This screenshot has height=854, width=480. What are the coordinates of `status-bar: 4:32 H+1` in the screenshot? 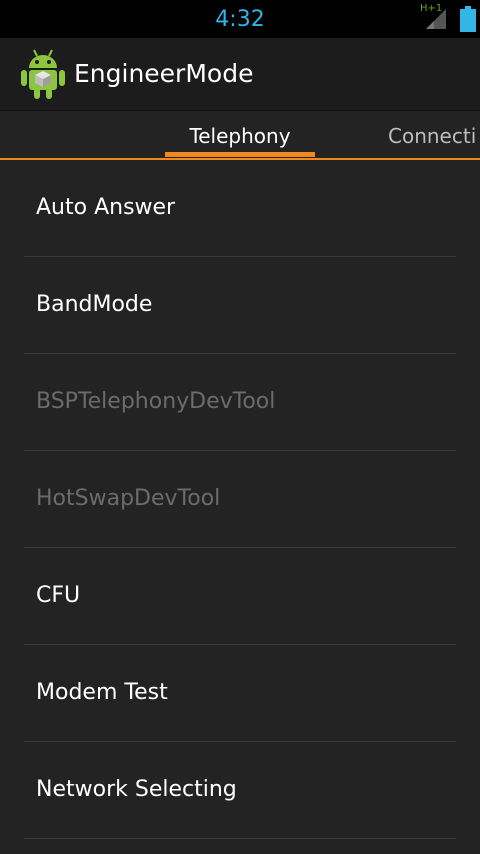 It's located at (240, 19).